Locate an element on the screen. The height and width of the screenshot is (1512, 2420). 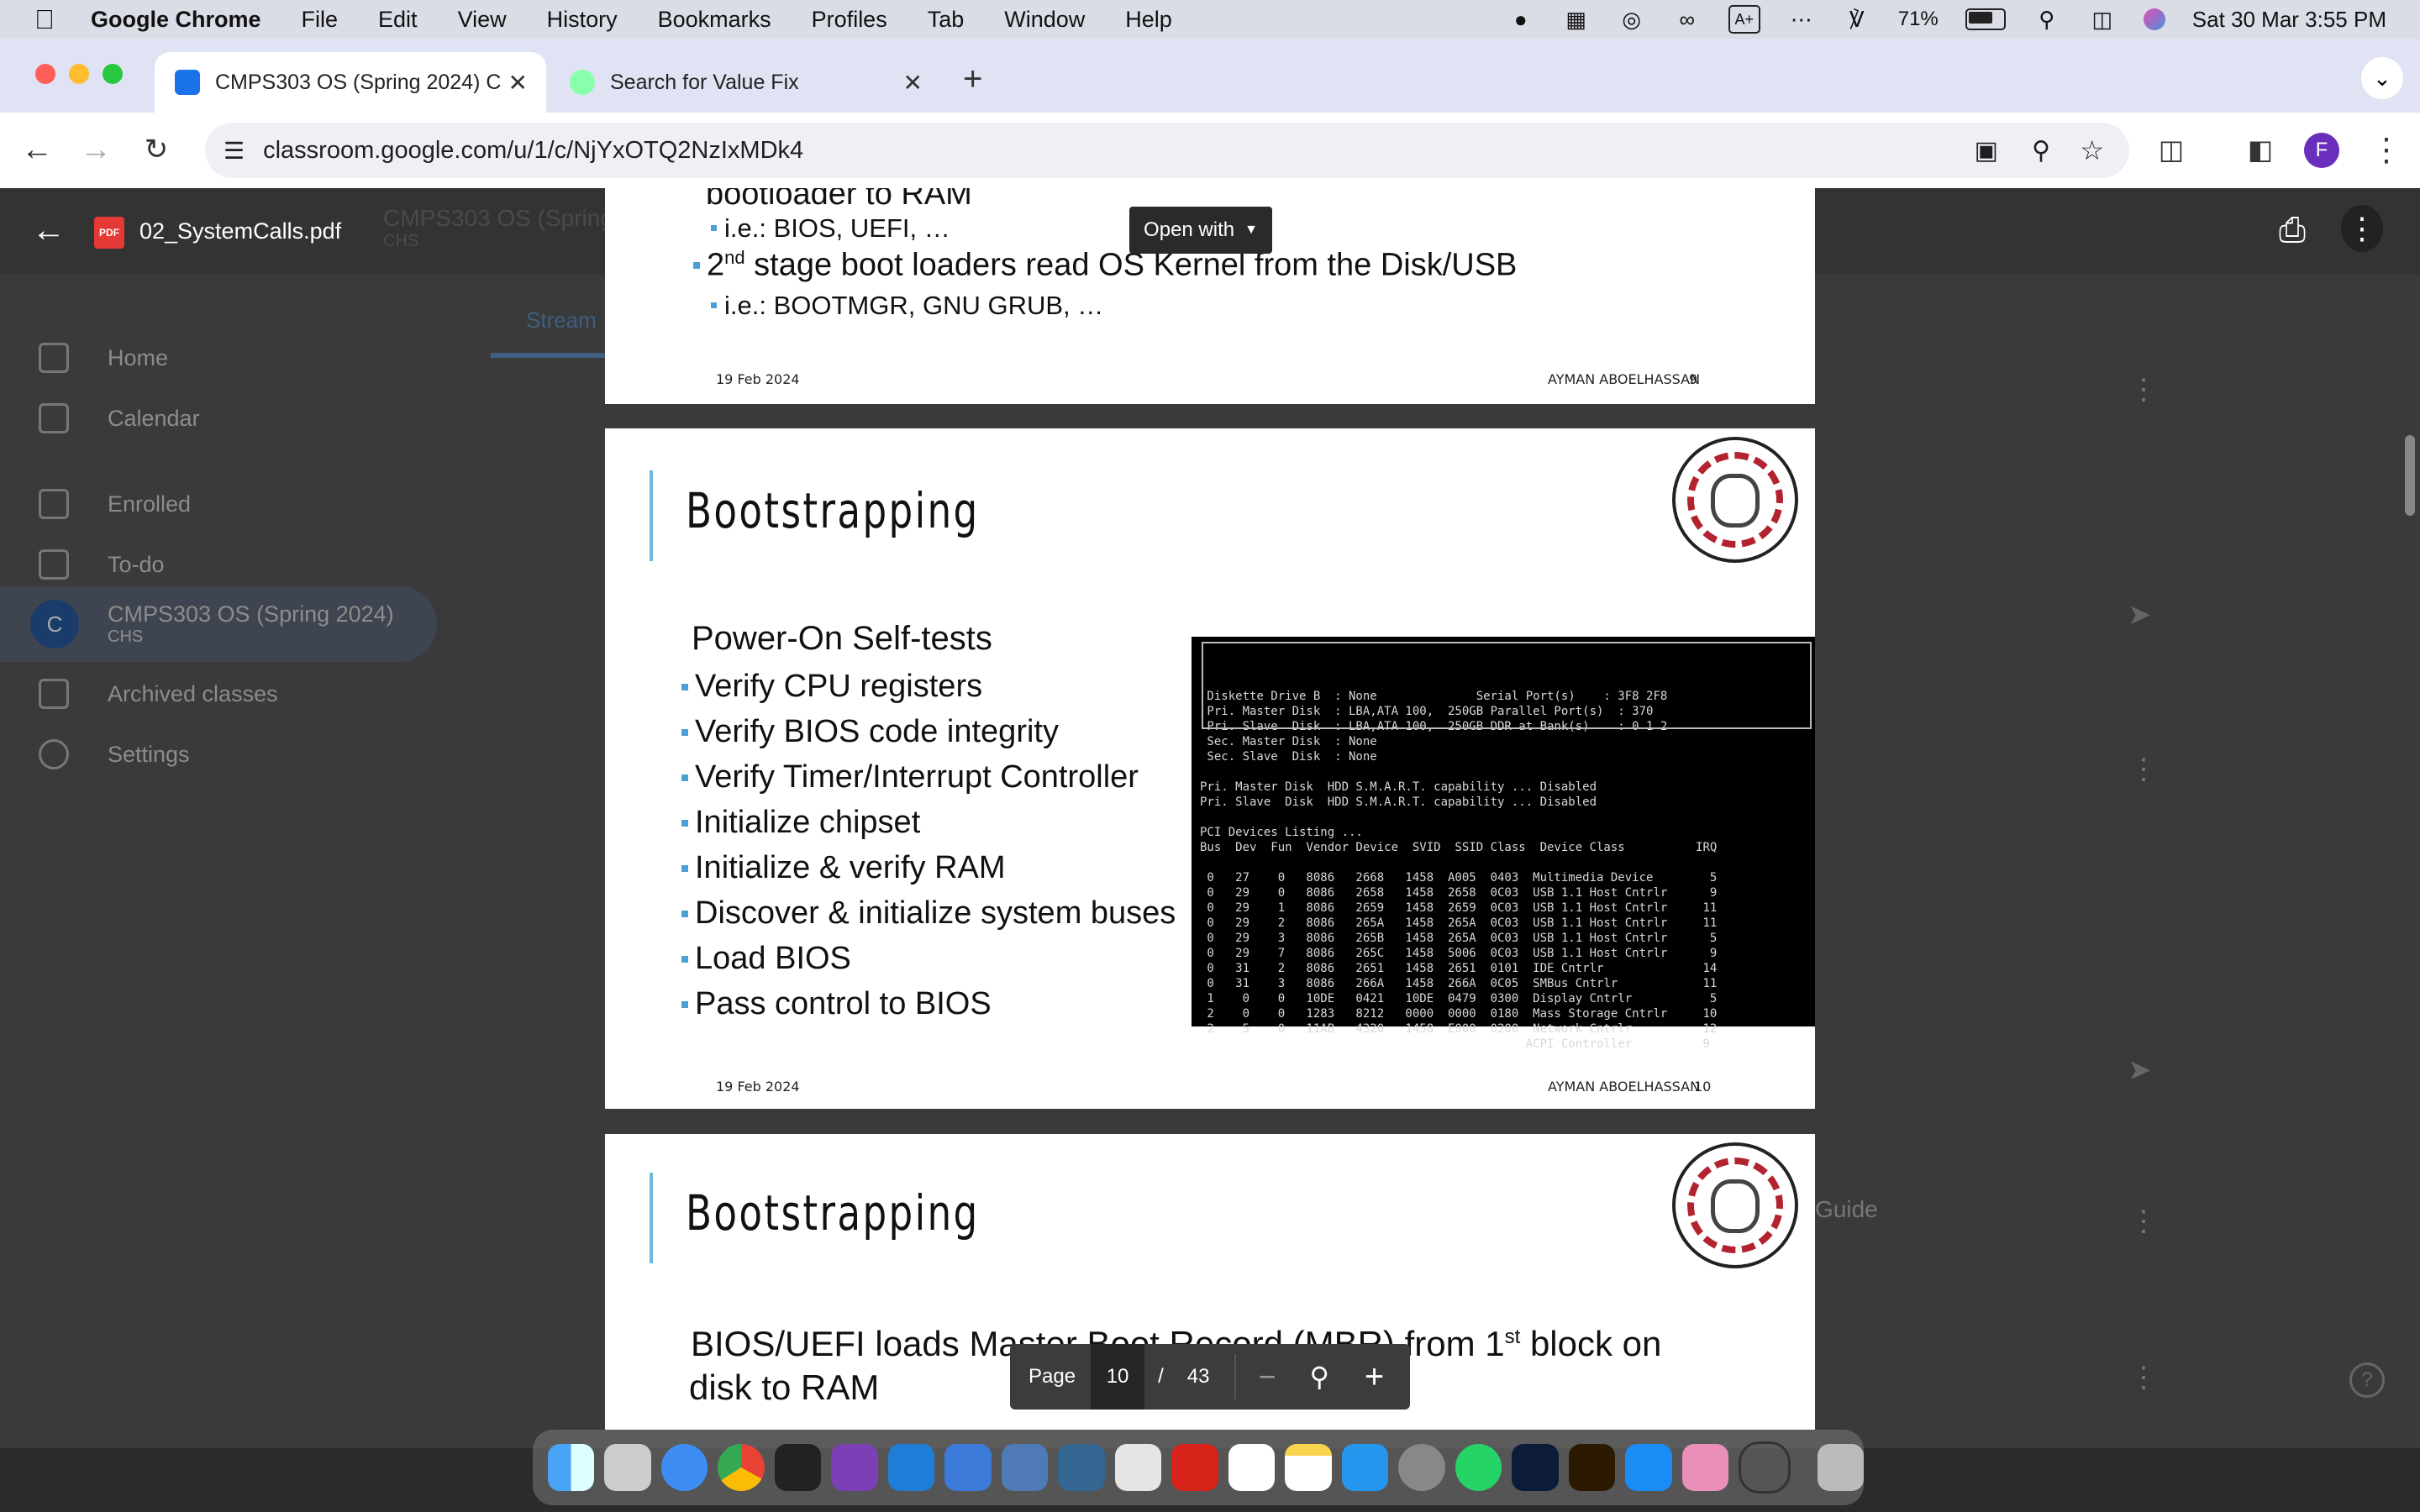
app-store-icon is located at coordinates (1649, 1467).